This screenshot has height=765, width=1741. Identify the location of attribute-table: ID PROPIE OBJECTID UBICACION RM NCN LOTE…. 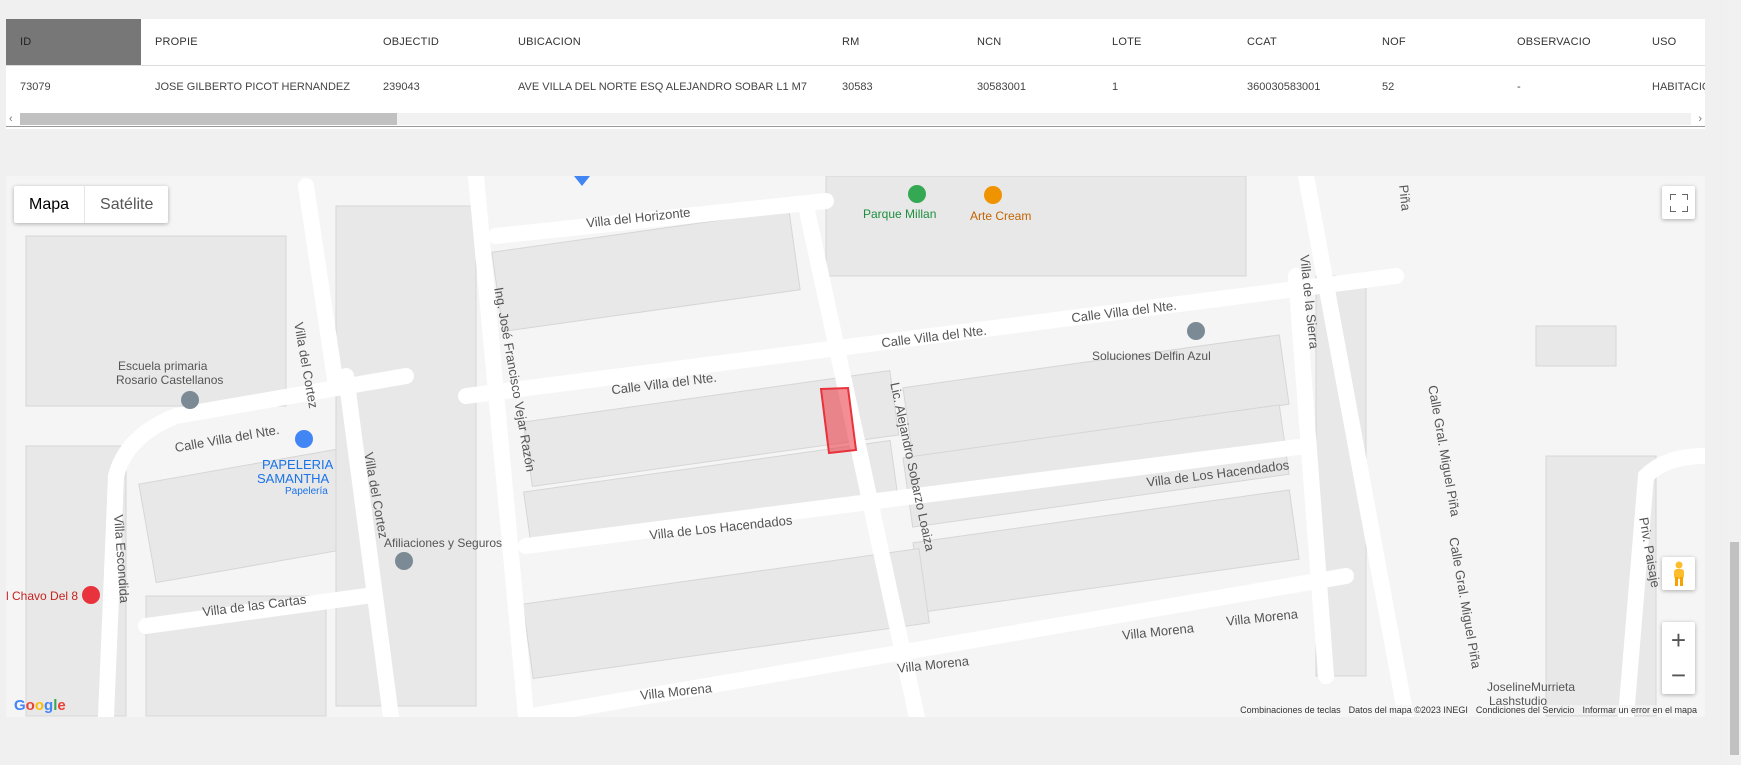
(855, 74).